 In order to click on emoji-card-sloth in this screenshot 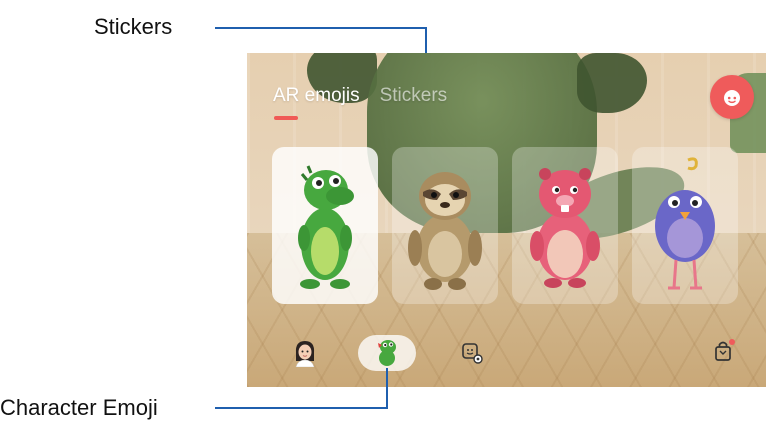, I will do `click(445, 225)`.